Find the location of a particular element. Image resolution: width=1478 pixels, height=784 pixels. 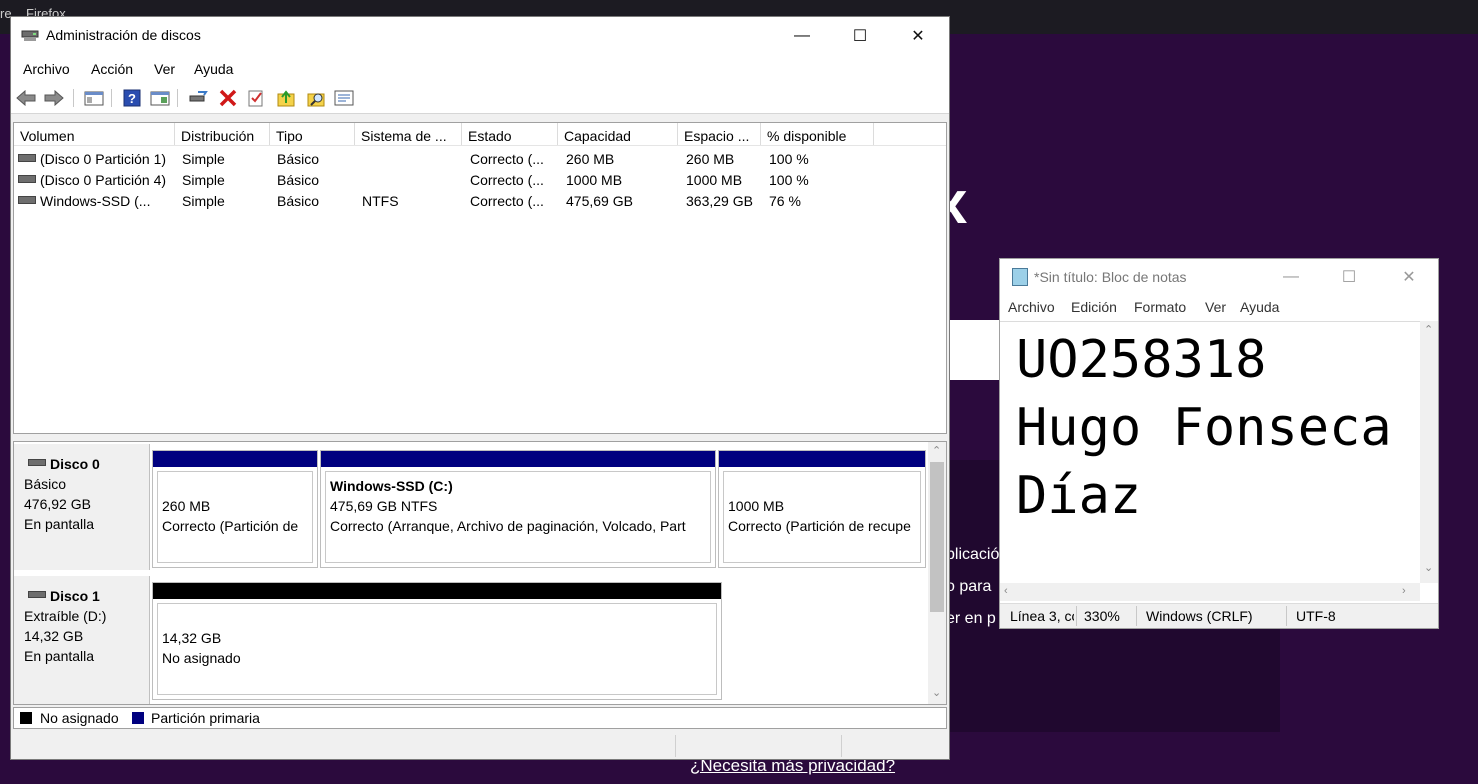

menu-bar: Archivo Acción Ver Ayuda is located at coordinates (480, 69).